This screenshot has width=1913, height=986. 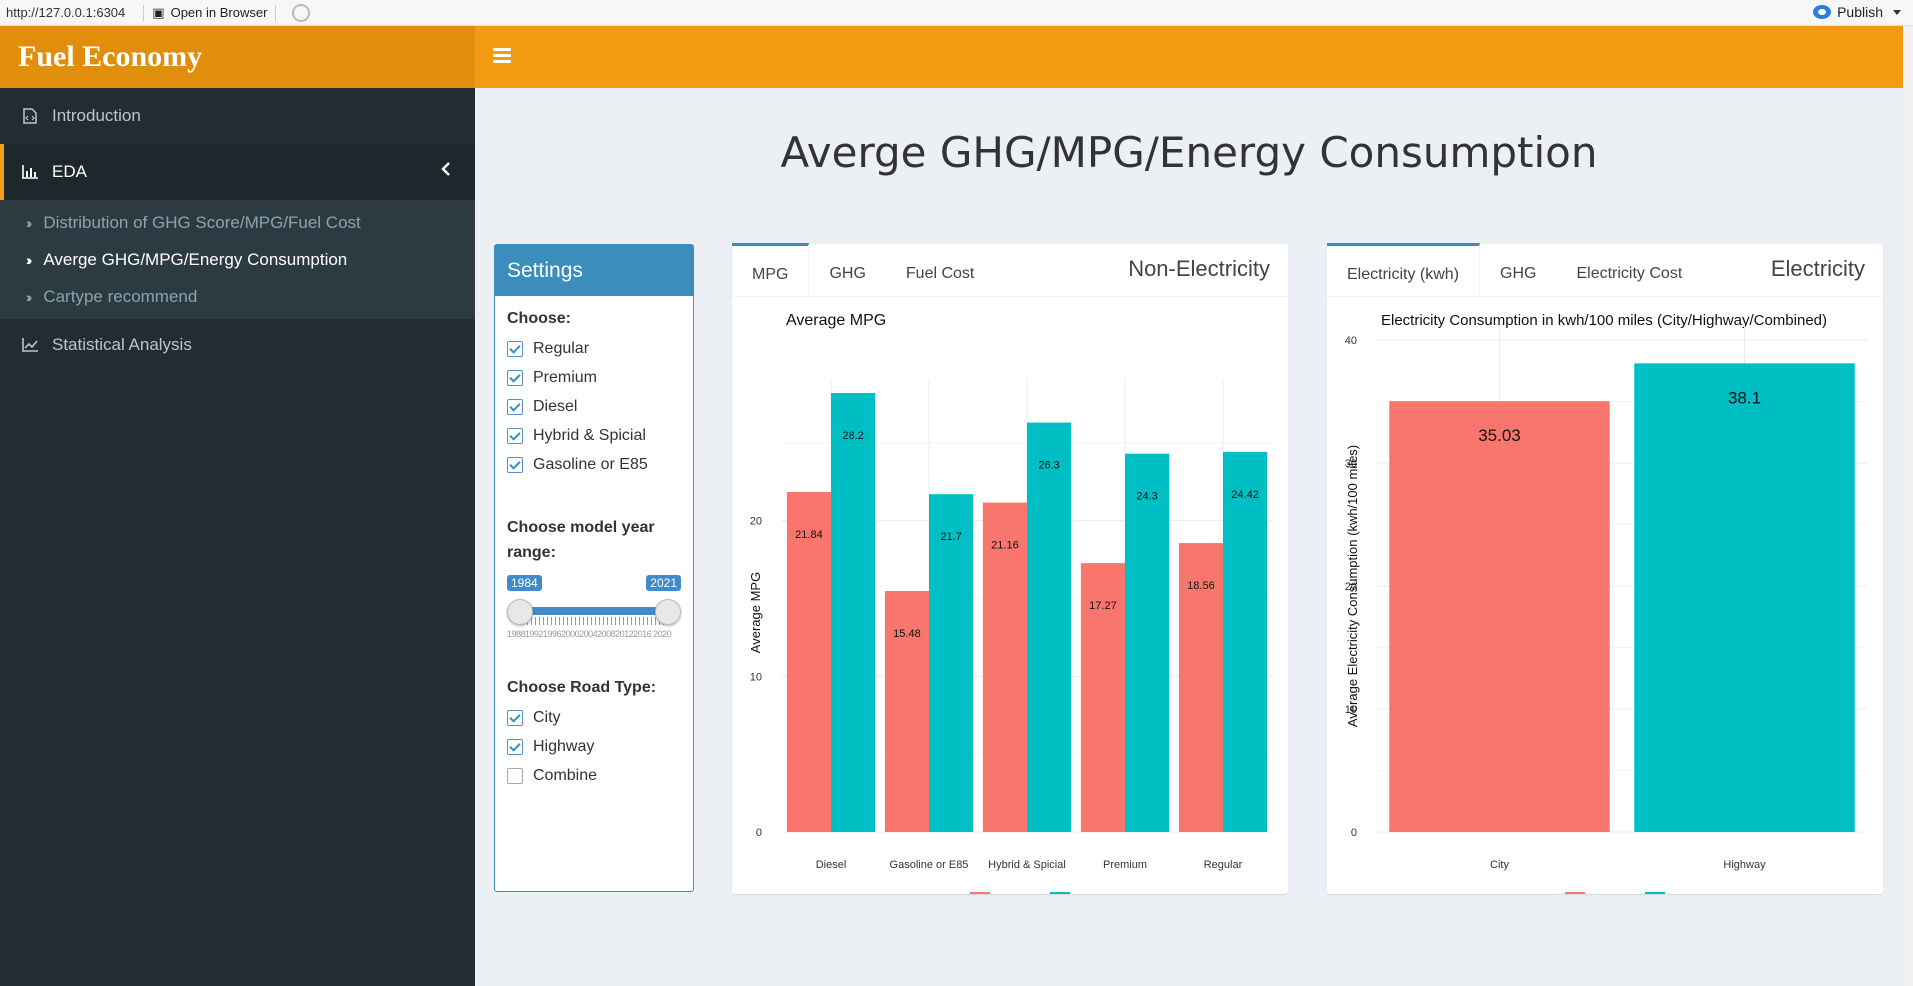 What do you see at coordinates (1048, 466) in the screenshot?
I see `bar-value-label: 26.3` at bounding box center [1048, 466].